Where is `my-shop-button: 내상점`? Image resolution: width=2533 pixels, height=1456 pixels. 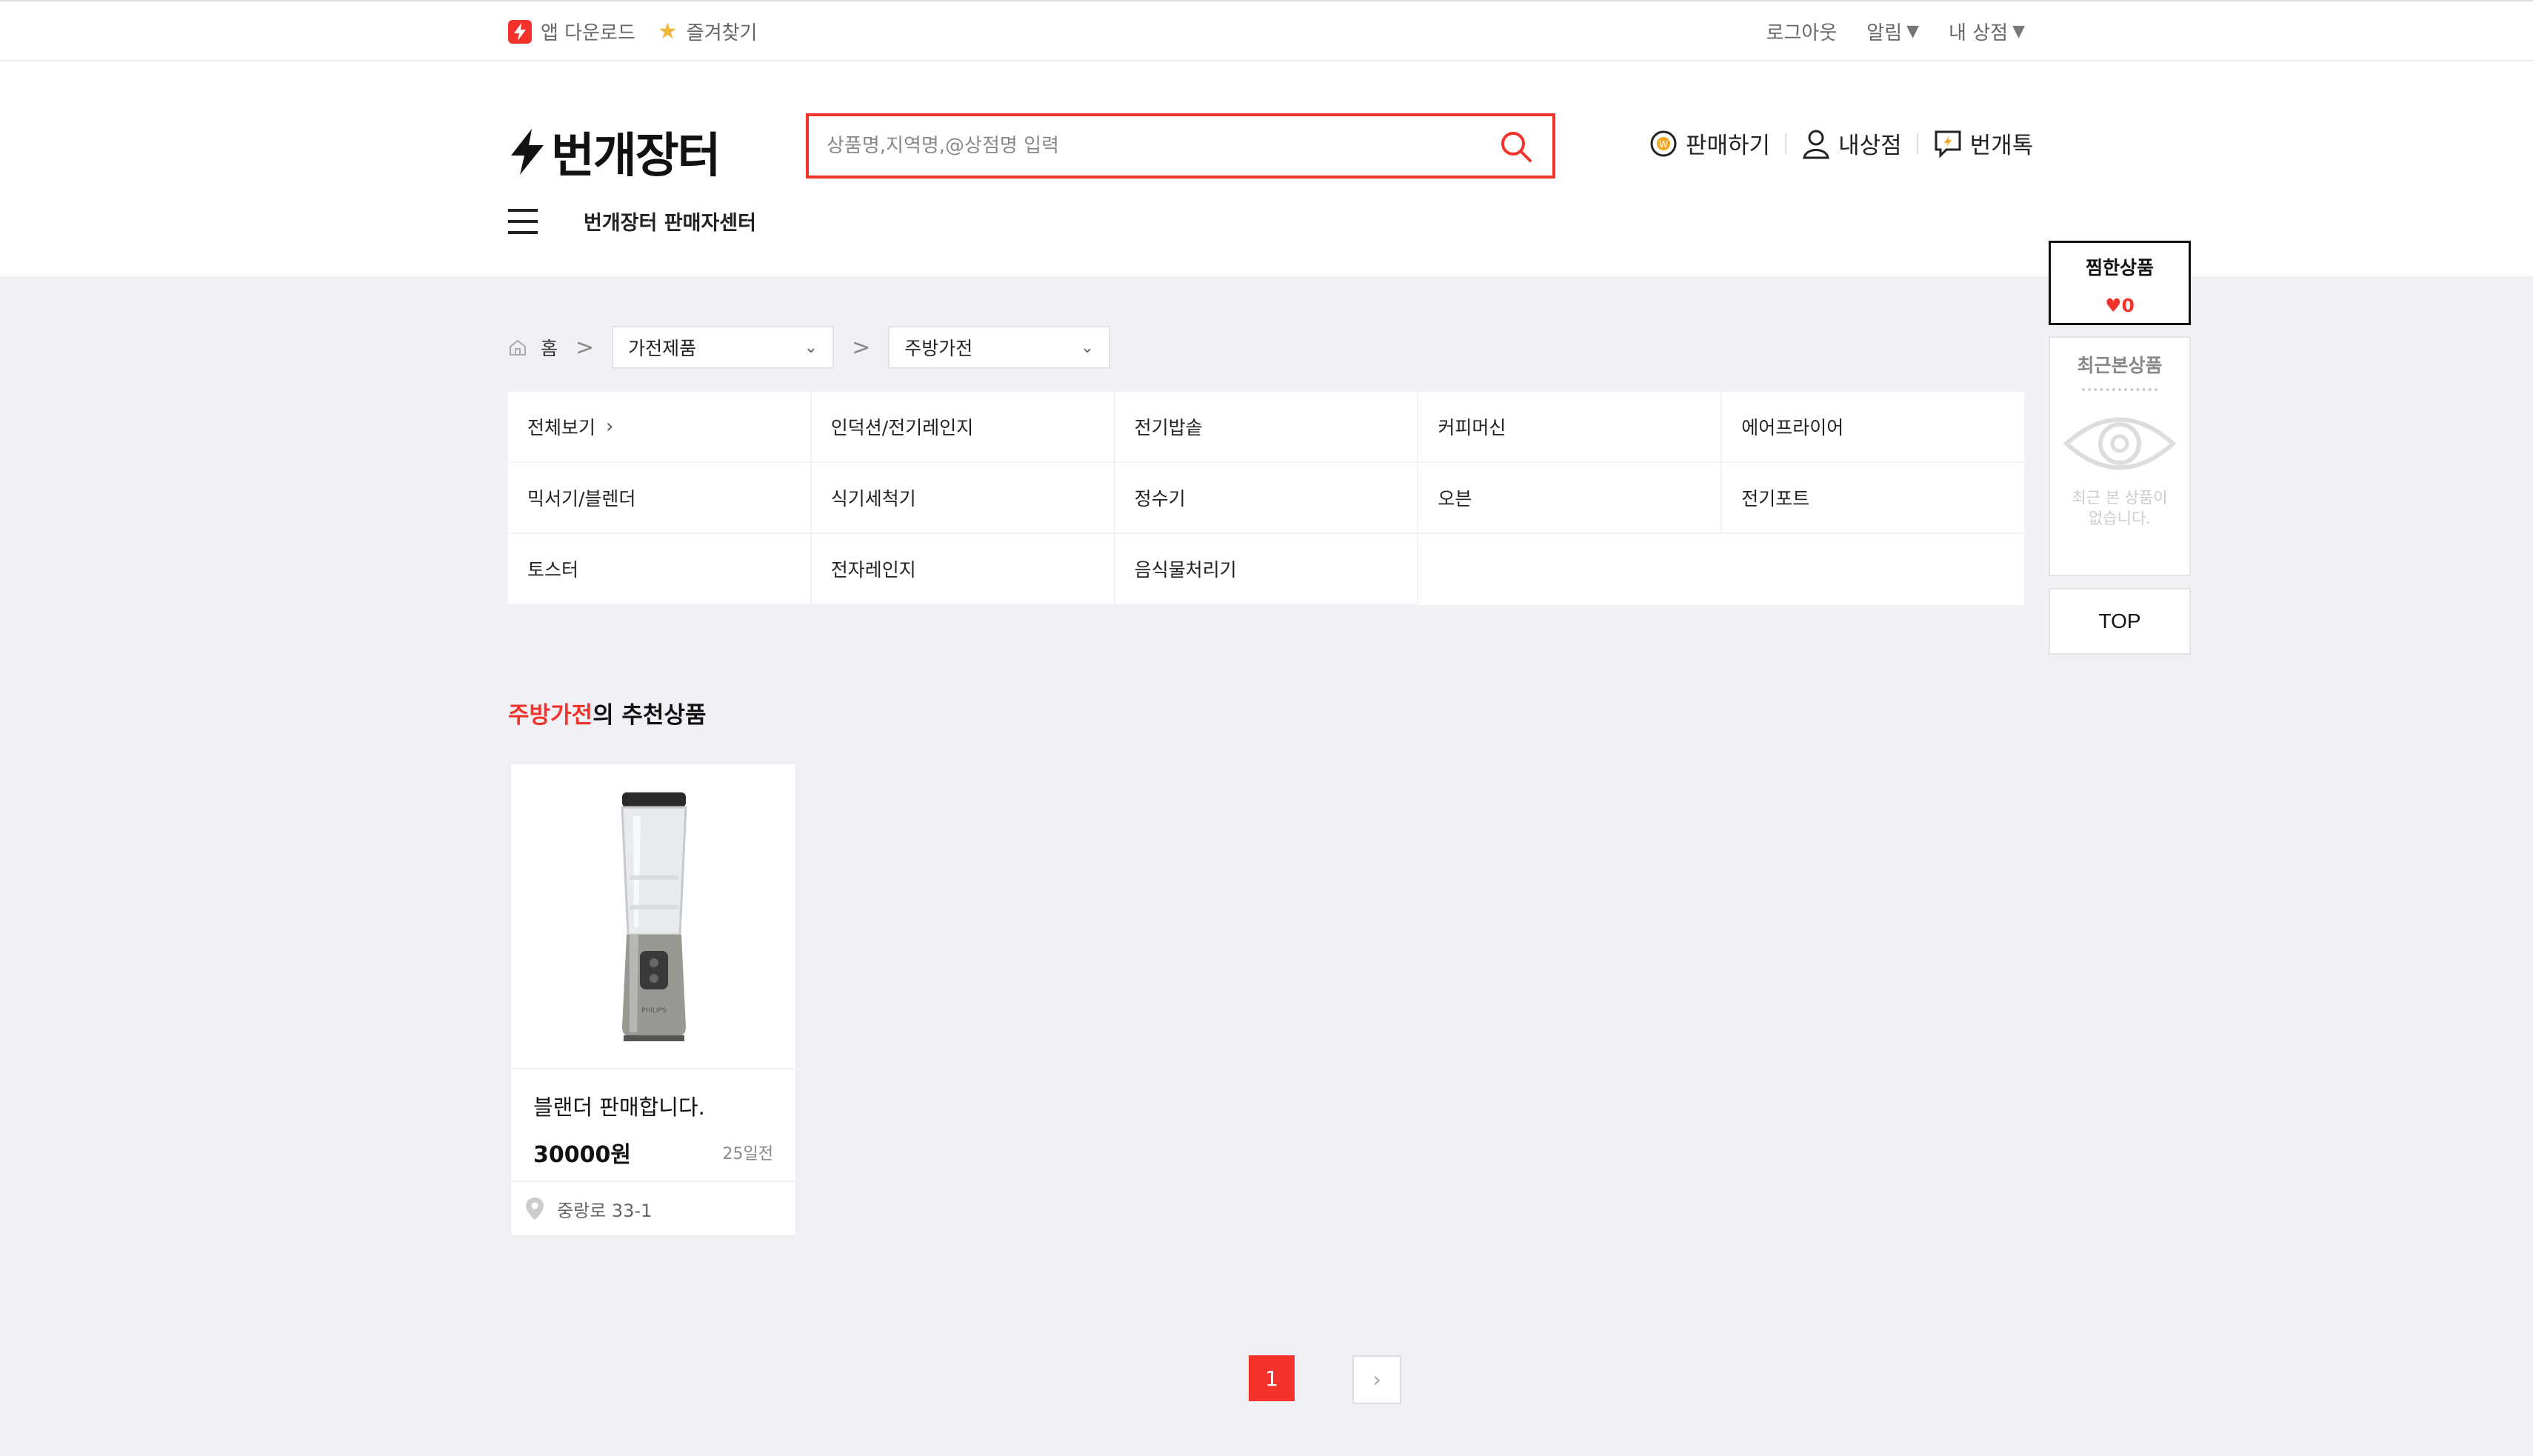 my-shop-button: 내상점 is located at coordinates (1851, 143).